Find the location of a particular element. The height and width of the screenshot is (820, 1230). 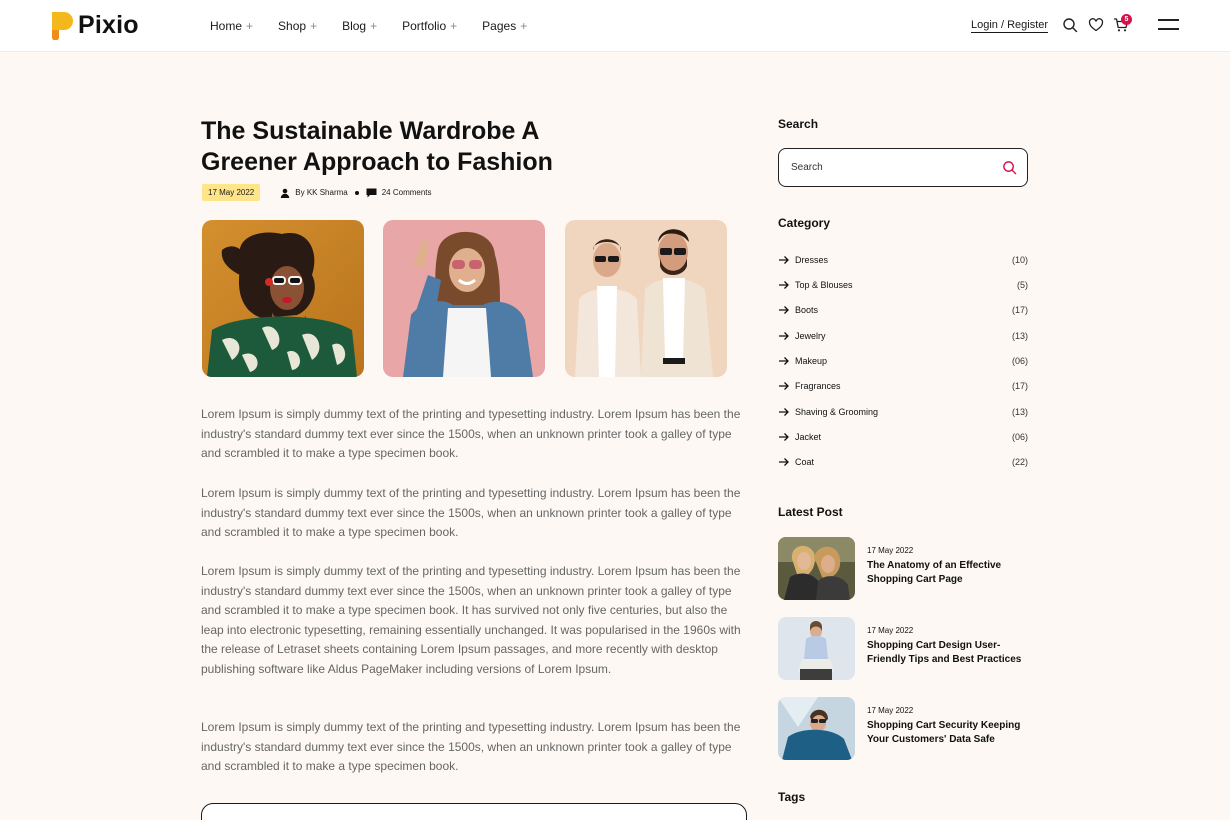

header-actions: Login / Register is located at coordinates (1010, 26).